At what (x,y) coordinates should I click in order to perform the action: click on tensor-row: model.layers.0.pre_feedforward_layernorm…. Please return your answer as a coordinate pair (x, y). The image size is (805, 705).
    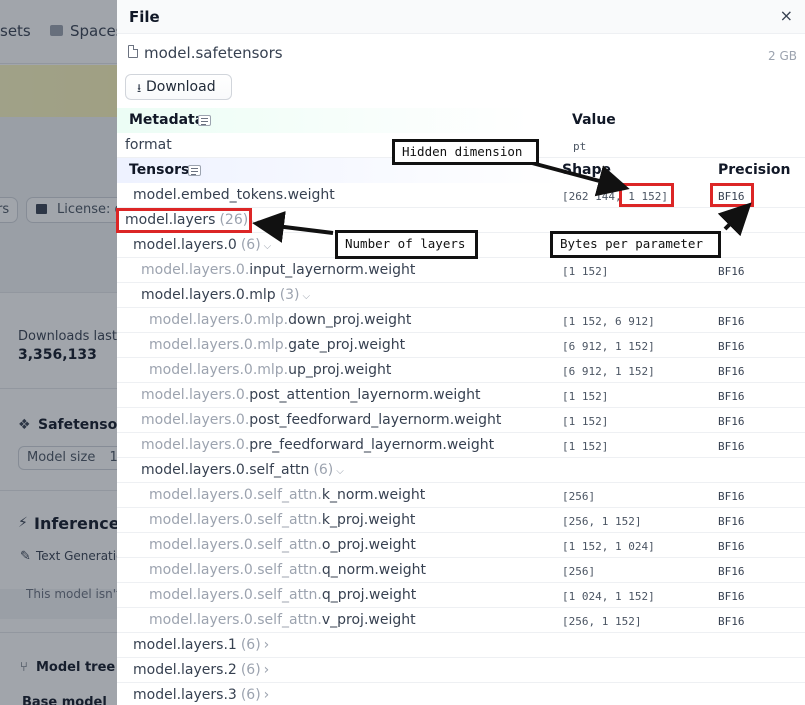
    Looking at the image, I should click on (461, 445).